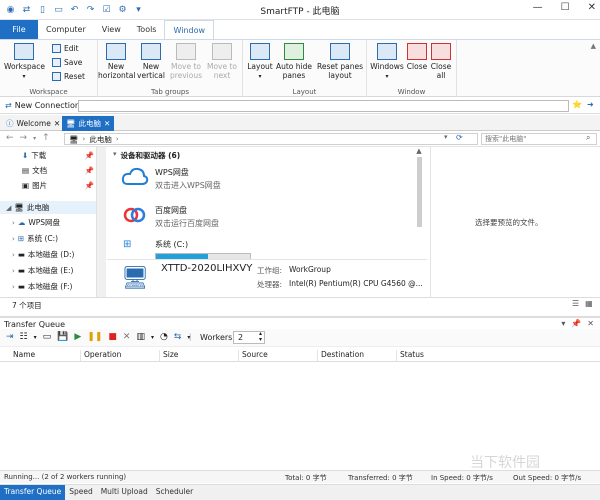 This screenshot has width=600, height=500. Describe the element at coordinates (577, 104) in the screenshot. I see `favorites-icon: ⭐` at that location.